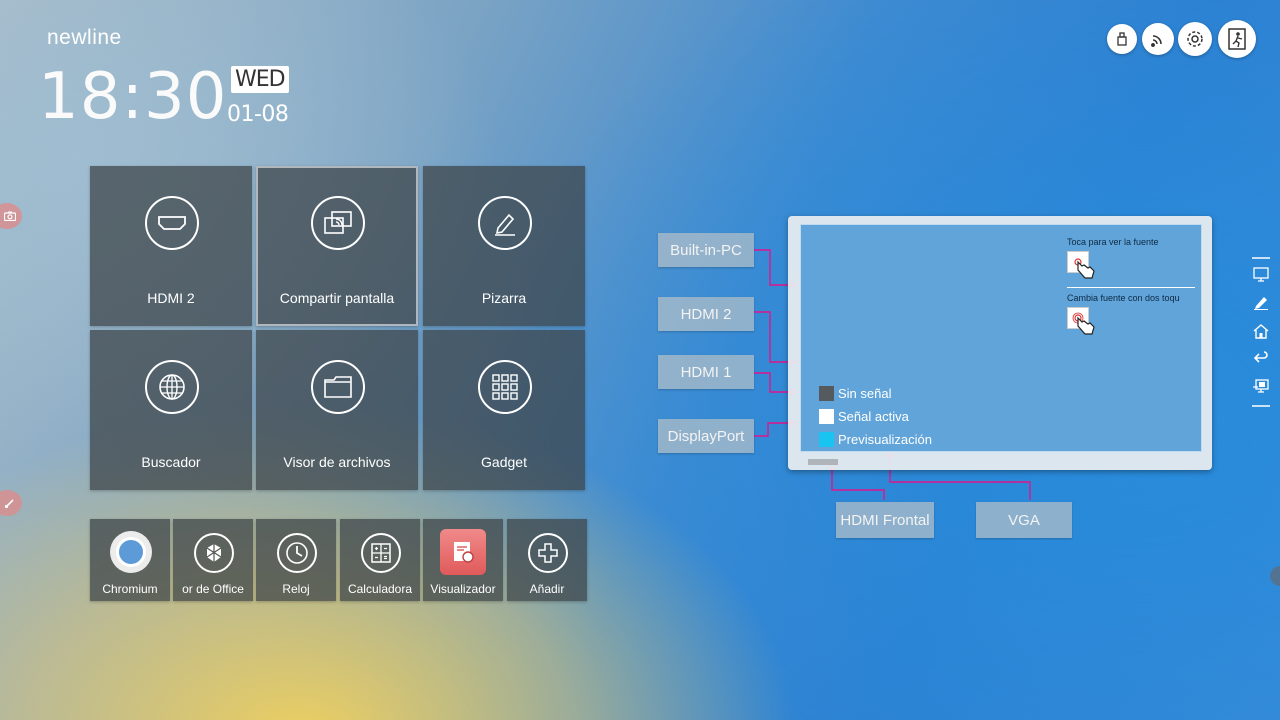 The image size is (1280, 720). I want to click on front-port-indicator, so click(823, 462).